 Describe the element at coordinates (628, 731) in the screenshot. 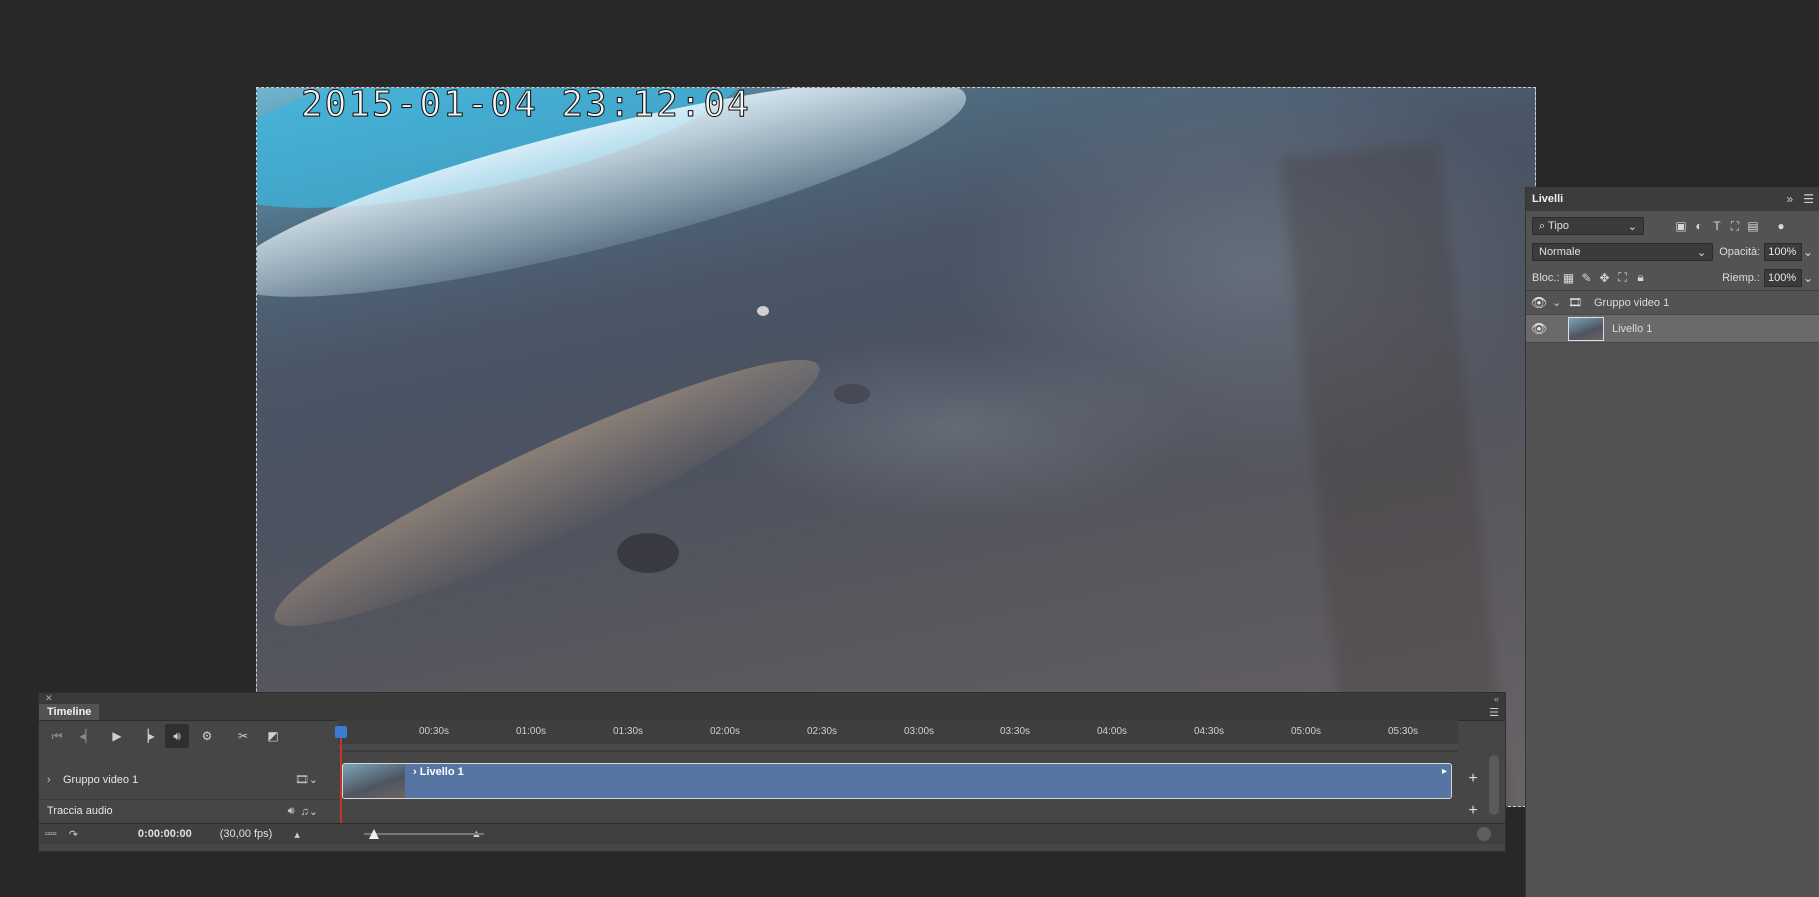

I see `ruler-tick: 01:30s` at that location.